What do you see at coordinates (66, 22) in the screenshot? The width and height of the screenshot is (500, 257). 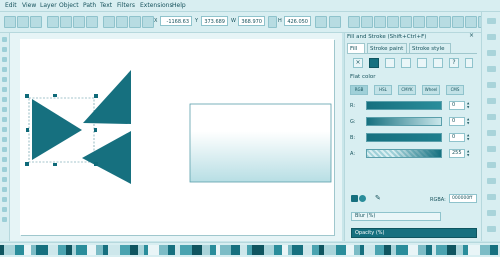 I see `rotate-cw-icon` at bounding box center [66, 22].